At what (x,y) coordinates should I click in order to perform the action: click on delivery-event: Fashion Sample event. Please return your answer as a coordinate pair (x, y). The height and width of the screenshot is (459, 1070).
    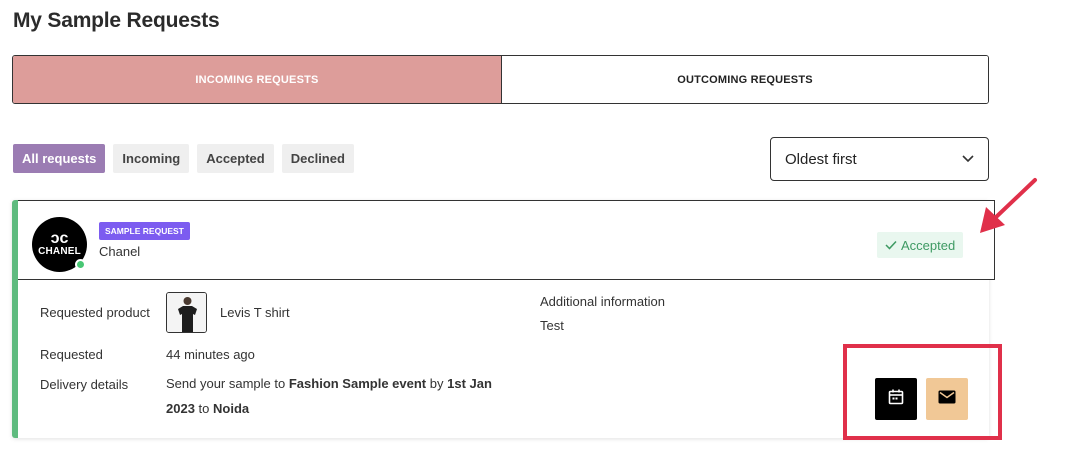
    Looking at the image, I should click on (357, 383).